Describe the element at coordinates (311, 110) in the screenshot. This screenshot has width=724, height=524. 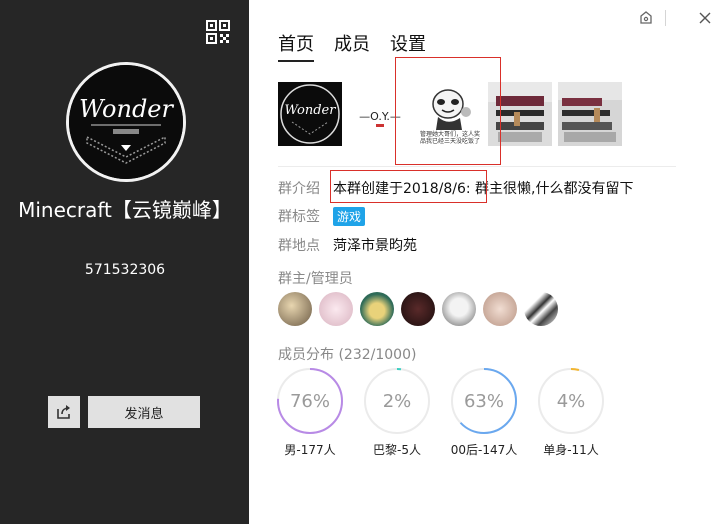
I see `photo-1-text: Wonder` at that location.